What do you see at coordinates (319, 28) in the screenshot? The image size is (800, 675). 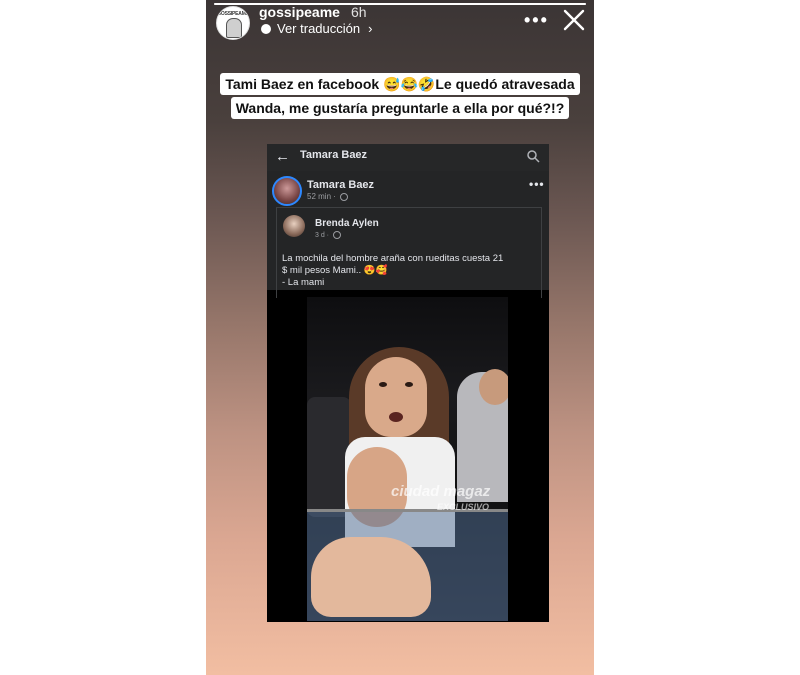 I see `translate-label: Ver traducción` at bounding box center [319, 28].